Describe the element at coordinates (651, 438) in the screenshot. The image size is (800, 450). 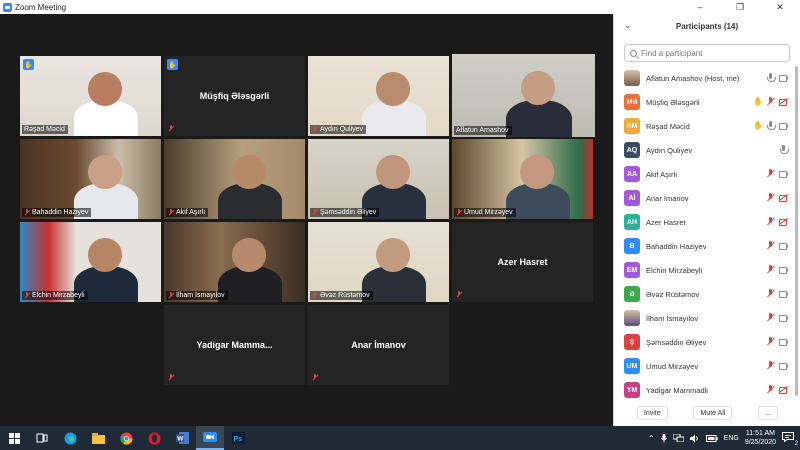
I see `show-hidden-icons-icon: ⌃` at that location.